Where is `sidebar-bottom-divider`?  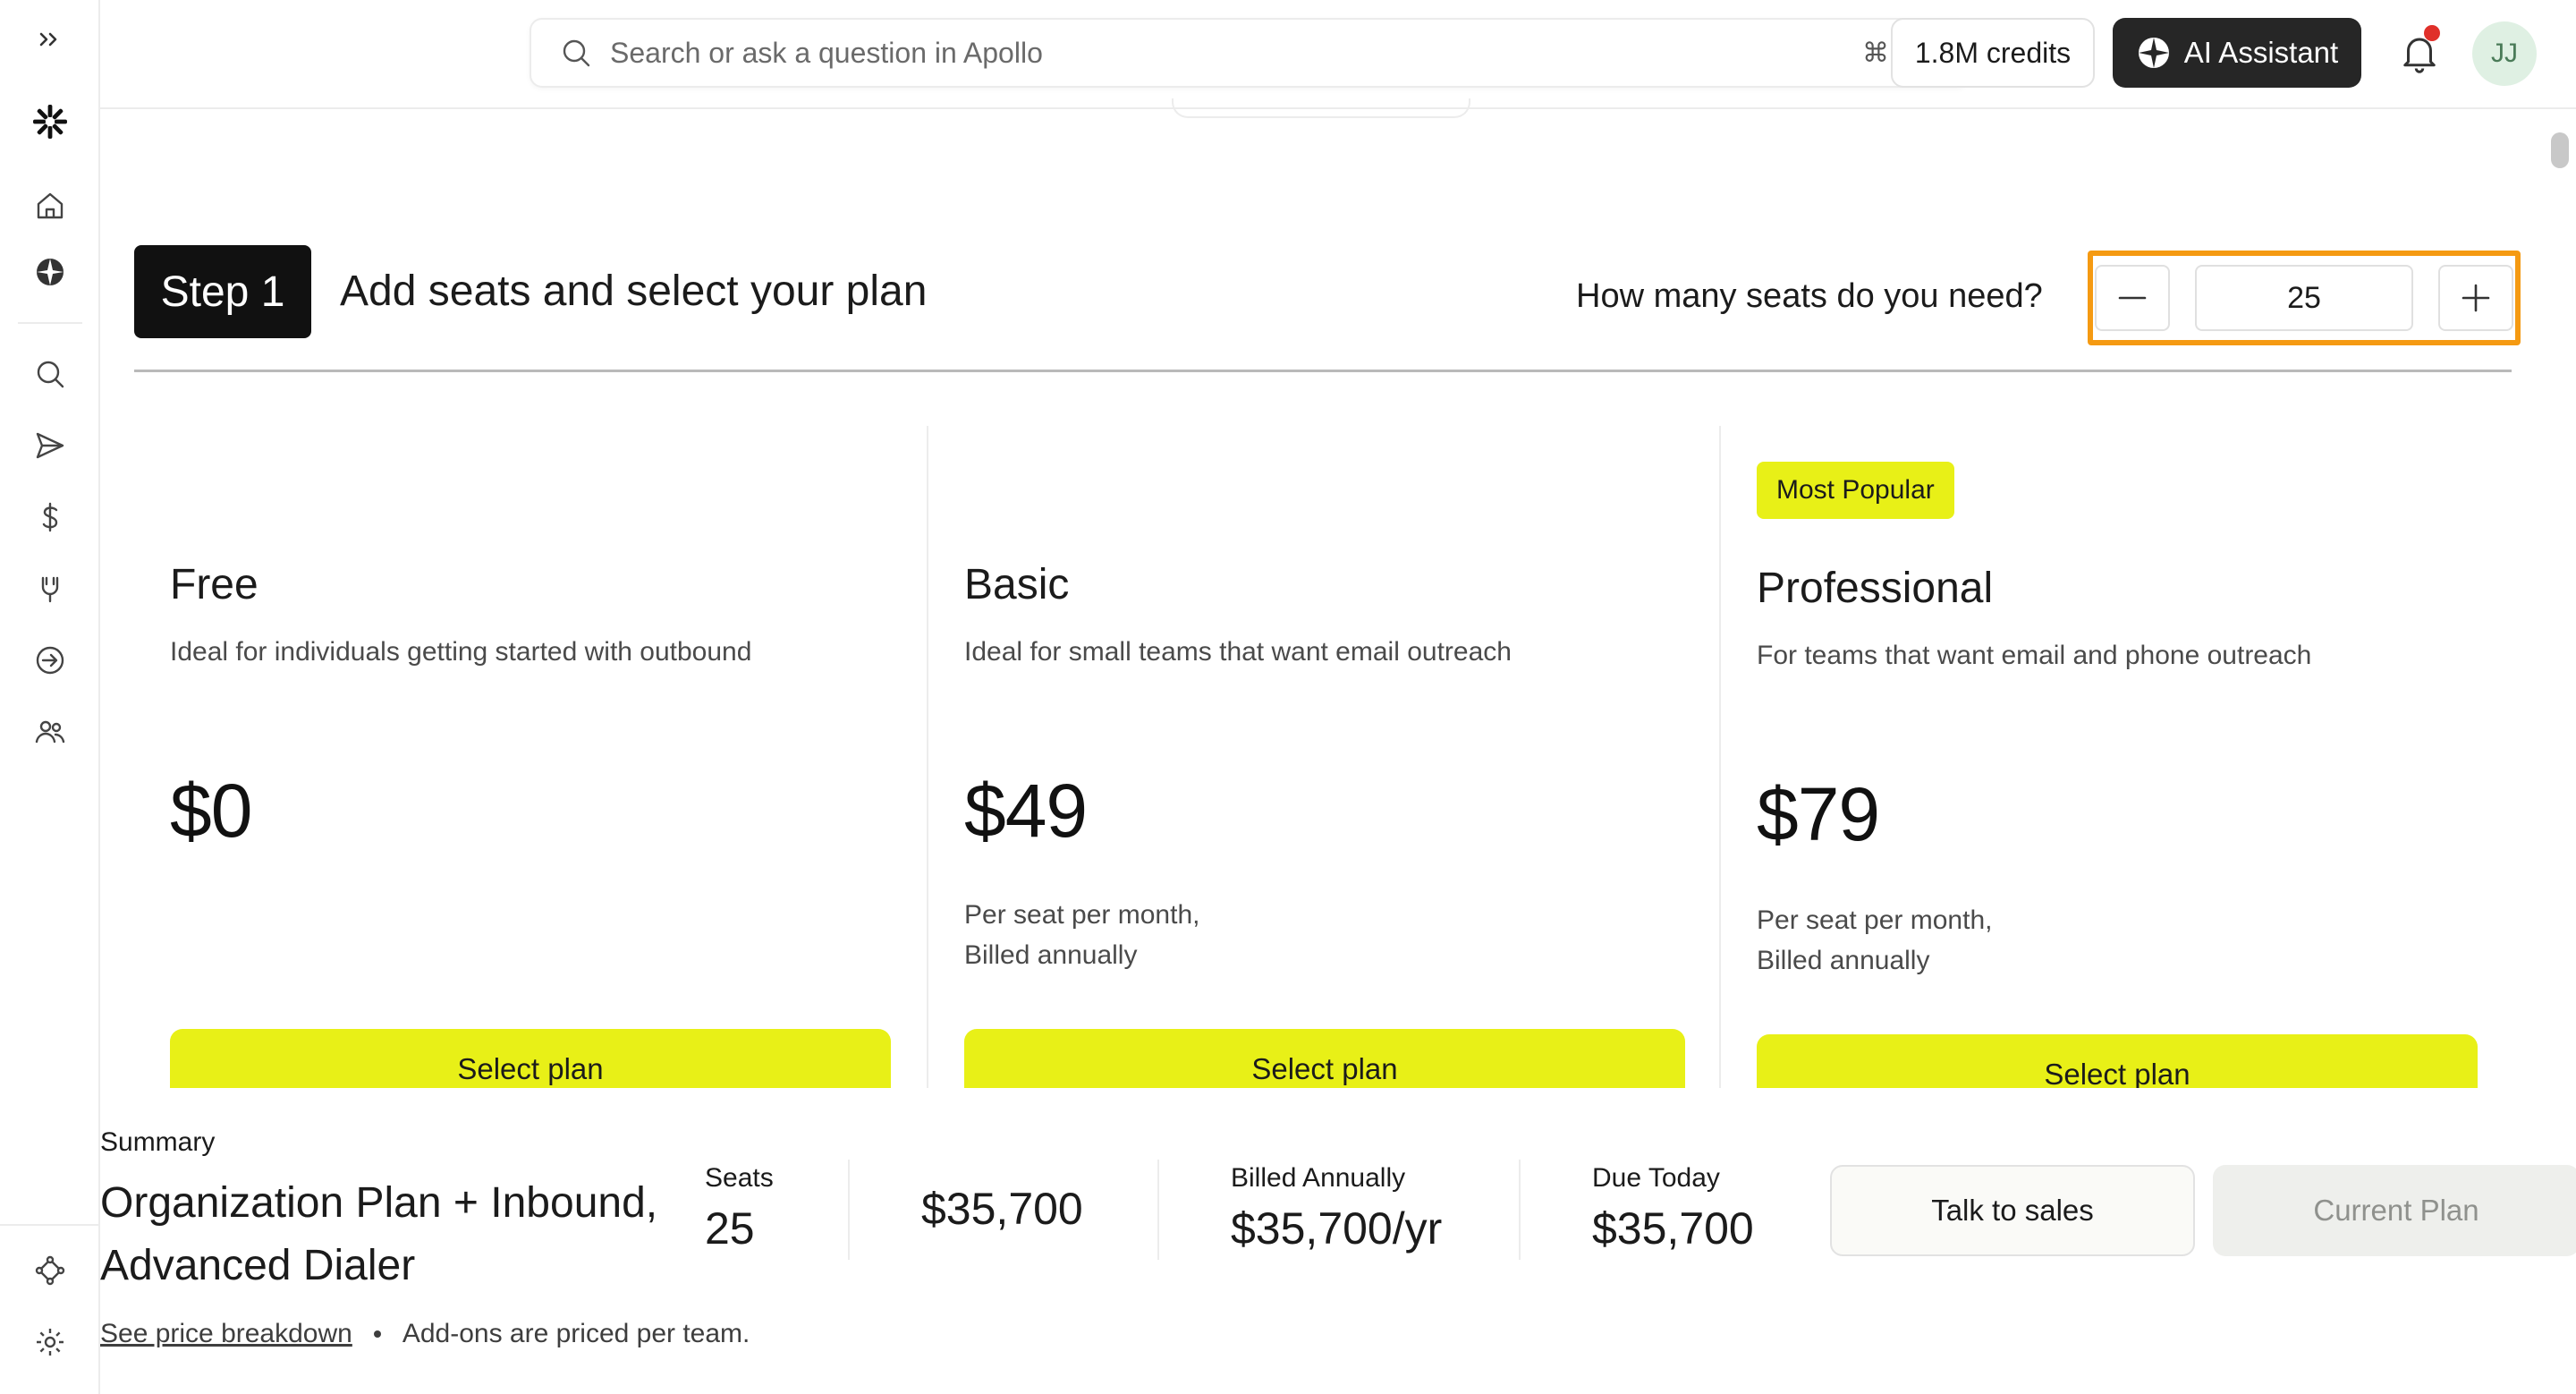
sidebar-bottom-divider is located at coordinates (49, 1225).